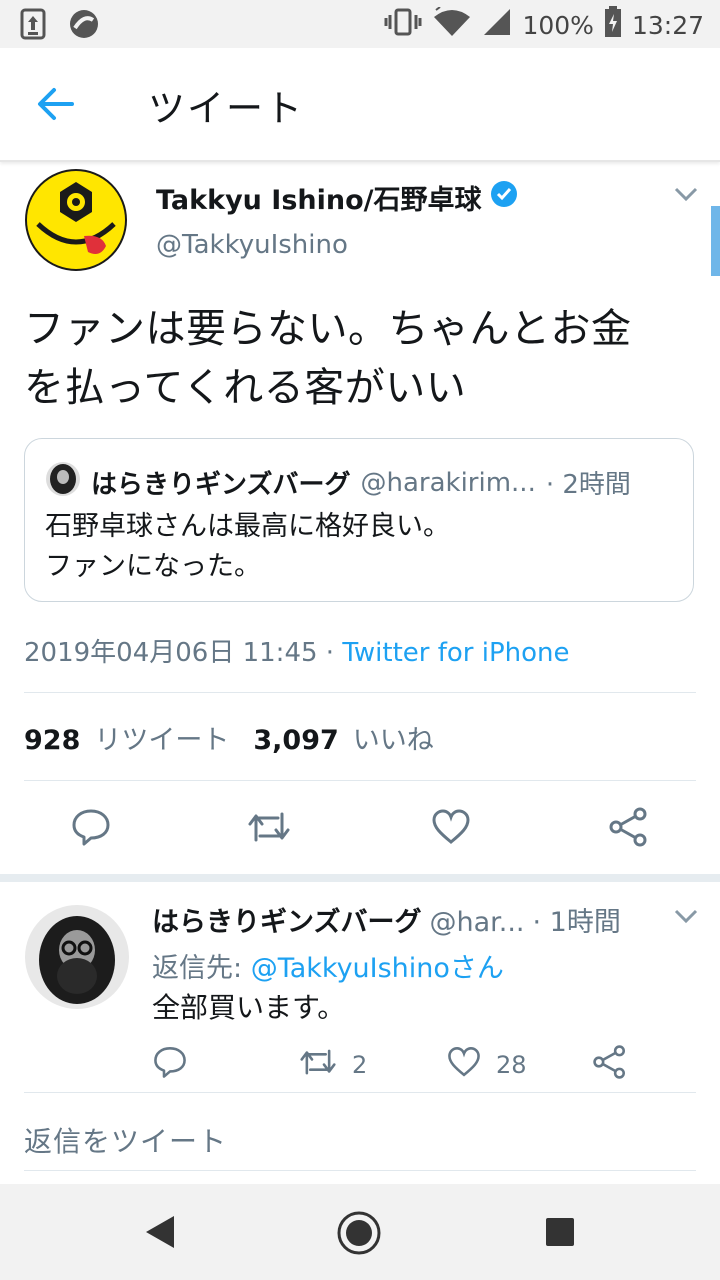 The width and height of the screenshot is (720, 1280). I want to click on battery-percent: 100%, so click(558, 25).